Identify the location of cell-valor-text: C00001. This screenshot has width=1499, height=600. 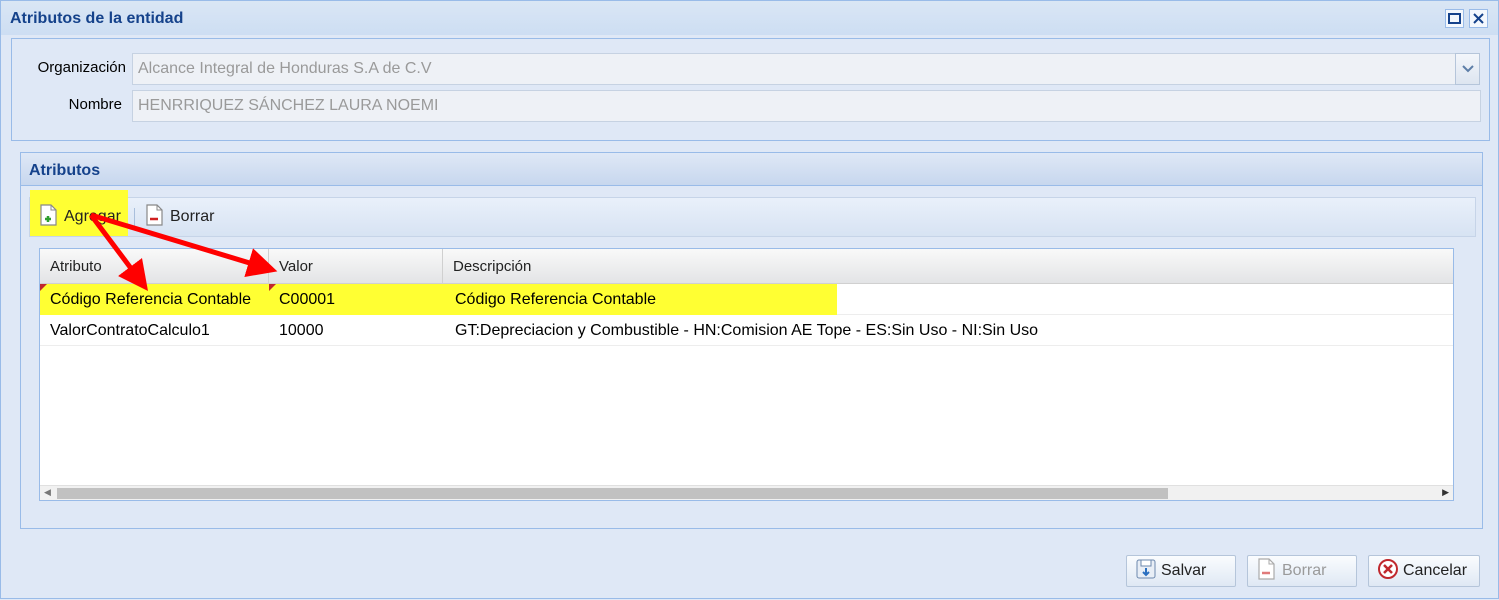
(307, 299).